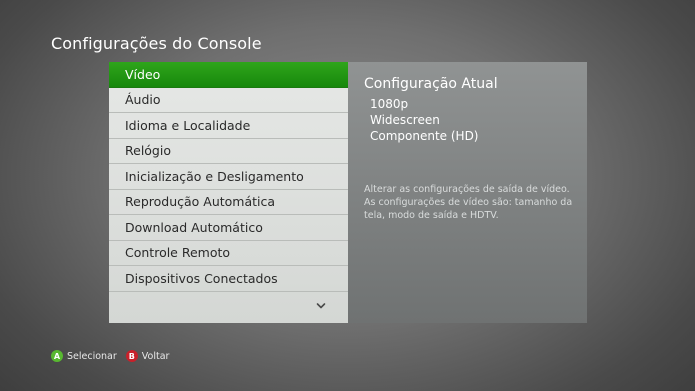  I want to click on menu-item-label: Inicialização e Desligamento, so click(214, 176).